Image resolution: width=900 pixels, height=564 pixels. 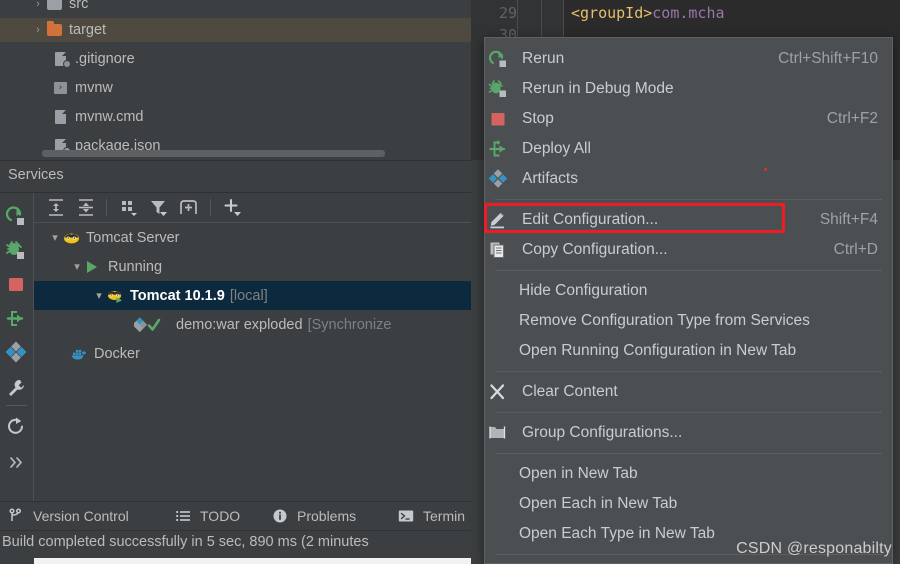 I want to click on menu-item-remove-configuration-type: Remove Configuration Type from Services, so click(x=688, y=321).